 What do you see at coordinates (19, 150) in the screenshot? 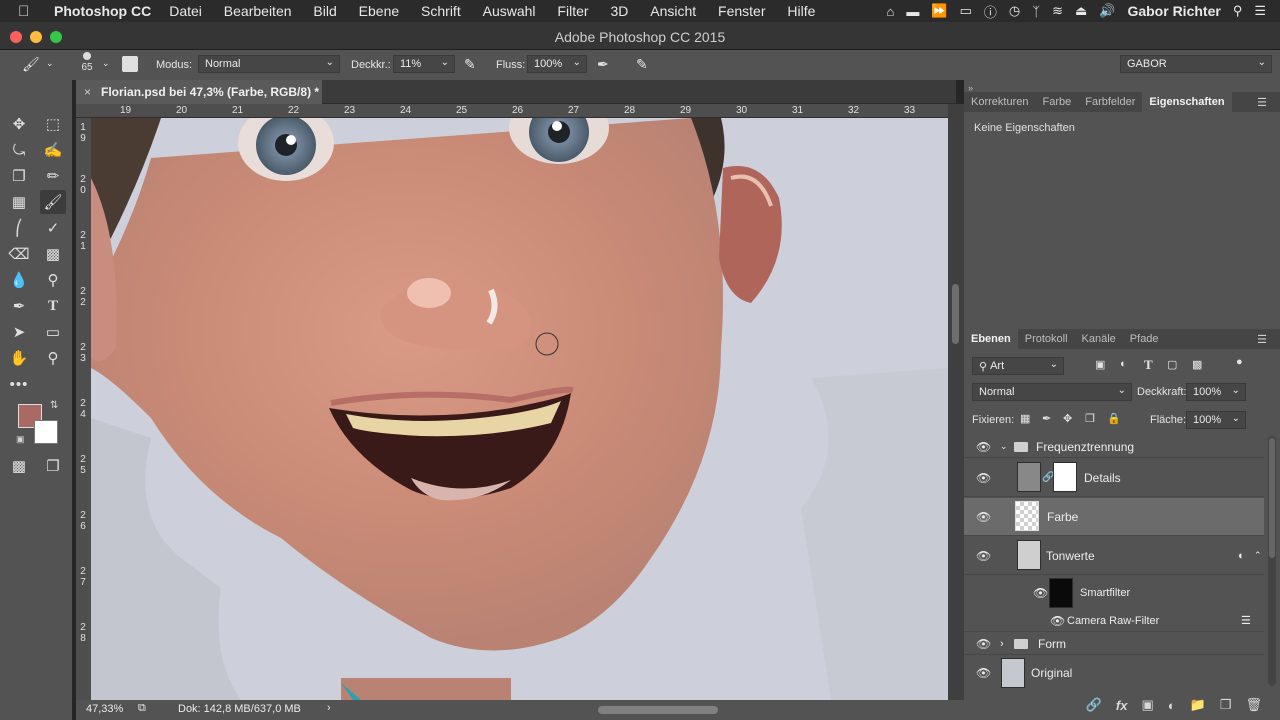
I see `lasso-tool-icon: ⤿` at bounding box center [19, 150].